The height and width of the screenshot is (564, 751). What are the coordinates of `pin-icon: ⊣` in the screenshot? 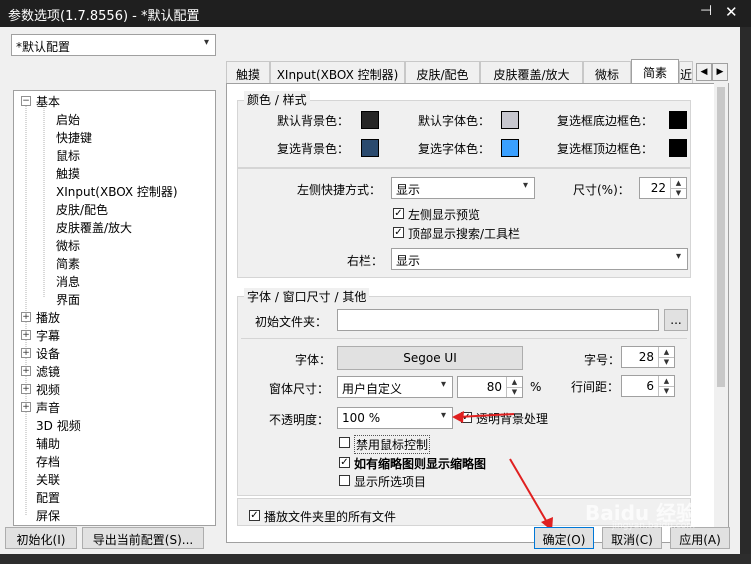 It's located at (706, 11).